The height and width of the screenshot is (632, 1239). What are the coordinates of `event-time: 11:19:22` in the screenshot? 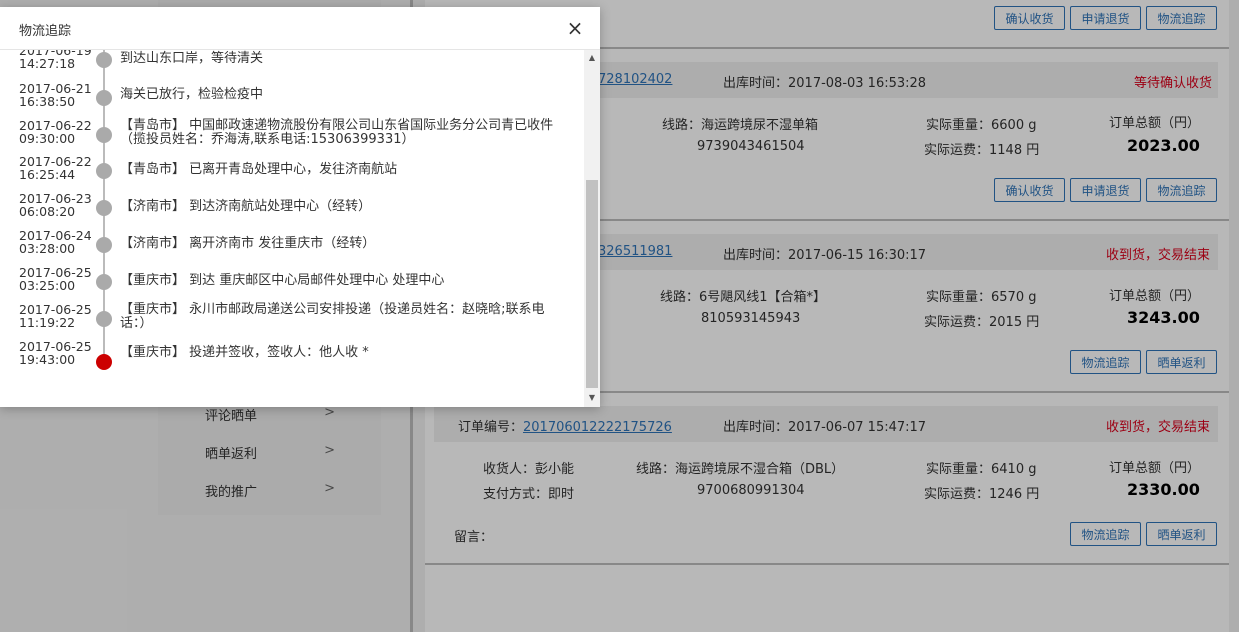 It's located at (47, 322).